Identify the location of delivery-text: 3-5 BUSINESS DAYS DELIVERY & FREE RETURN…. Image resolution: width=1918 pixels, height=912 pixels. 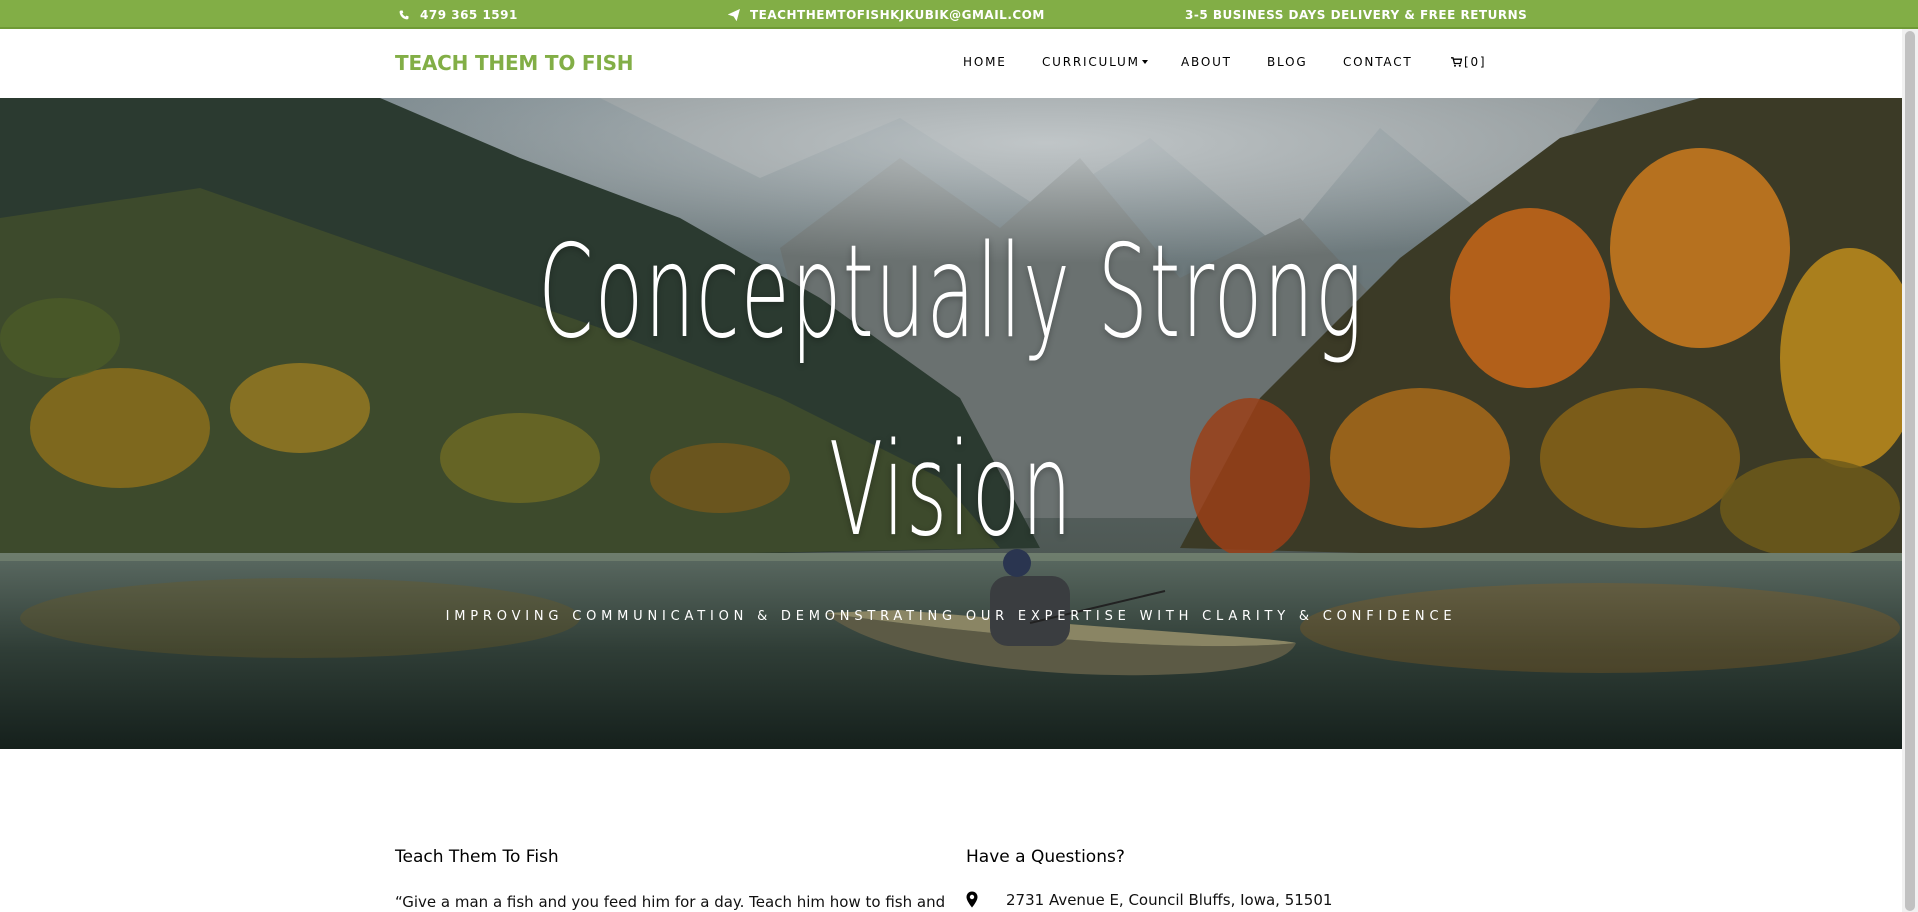
(1356, 14).